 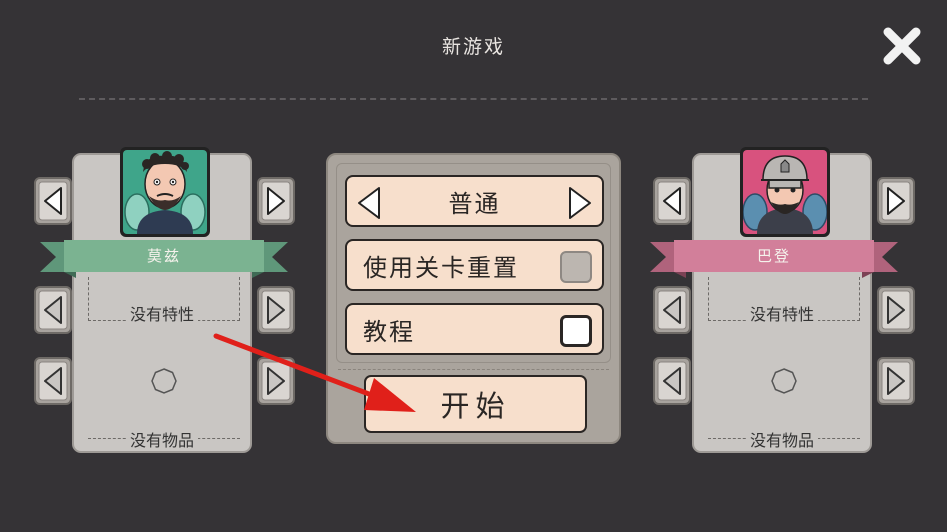 I want to click on left-character-name: 莫兹, so click(x=163, y=255).